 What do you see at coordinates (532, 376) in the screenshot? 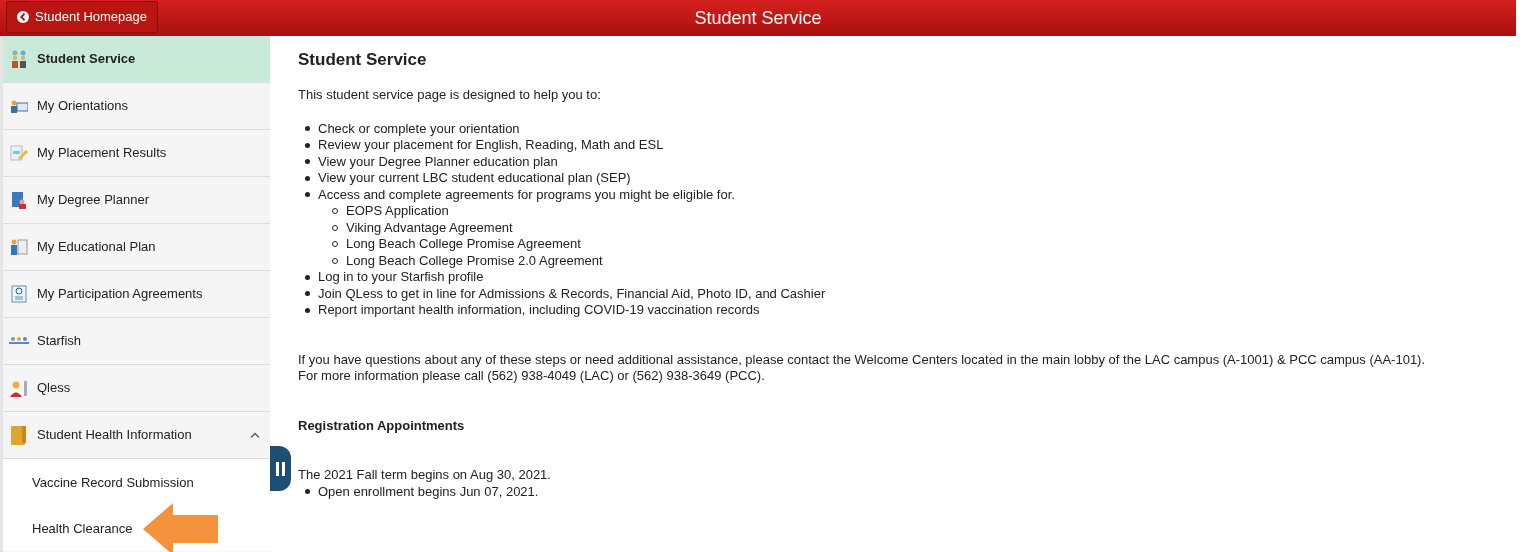
I see `contact-text: For more information please call (562) 938-4049 (LAC) or (562) 938-3649 (PCC).` at bounding box center [532, 376].